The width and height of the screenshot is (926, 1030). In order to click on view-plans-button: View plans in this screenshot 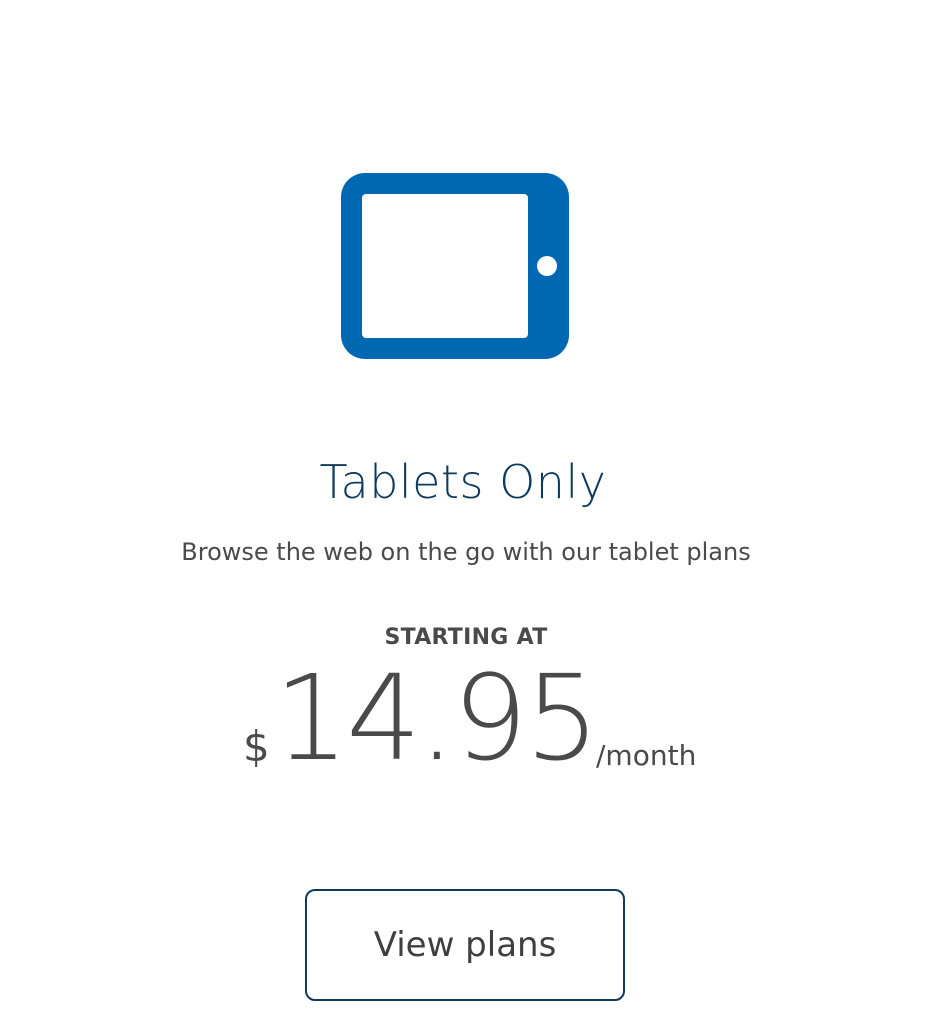, I will do `click(465, 945)`.